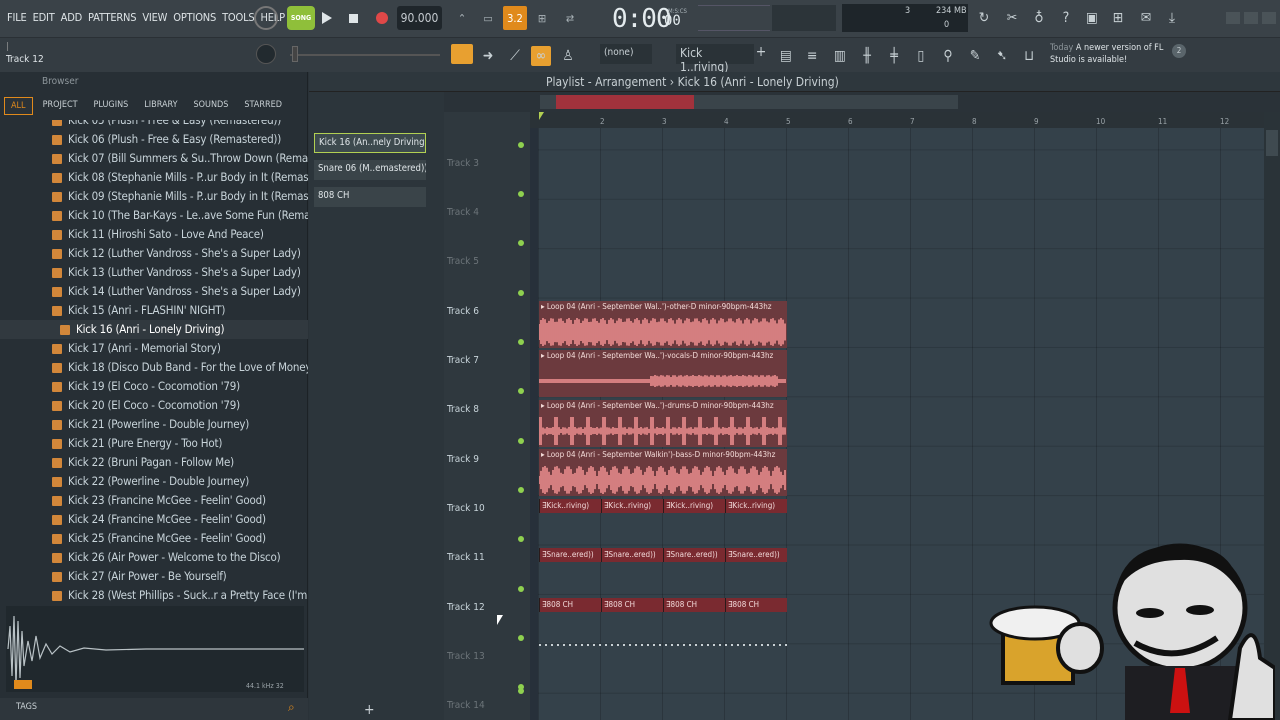  What do you see at coordinates (154, 519) in the screenshot?
I see `browser-item: Kick 24 (Francine McGee - Feelin' Good)` at bounding box center [154, 519].